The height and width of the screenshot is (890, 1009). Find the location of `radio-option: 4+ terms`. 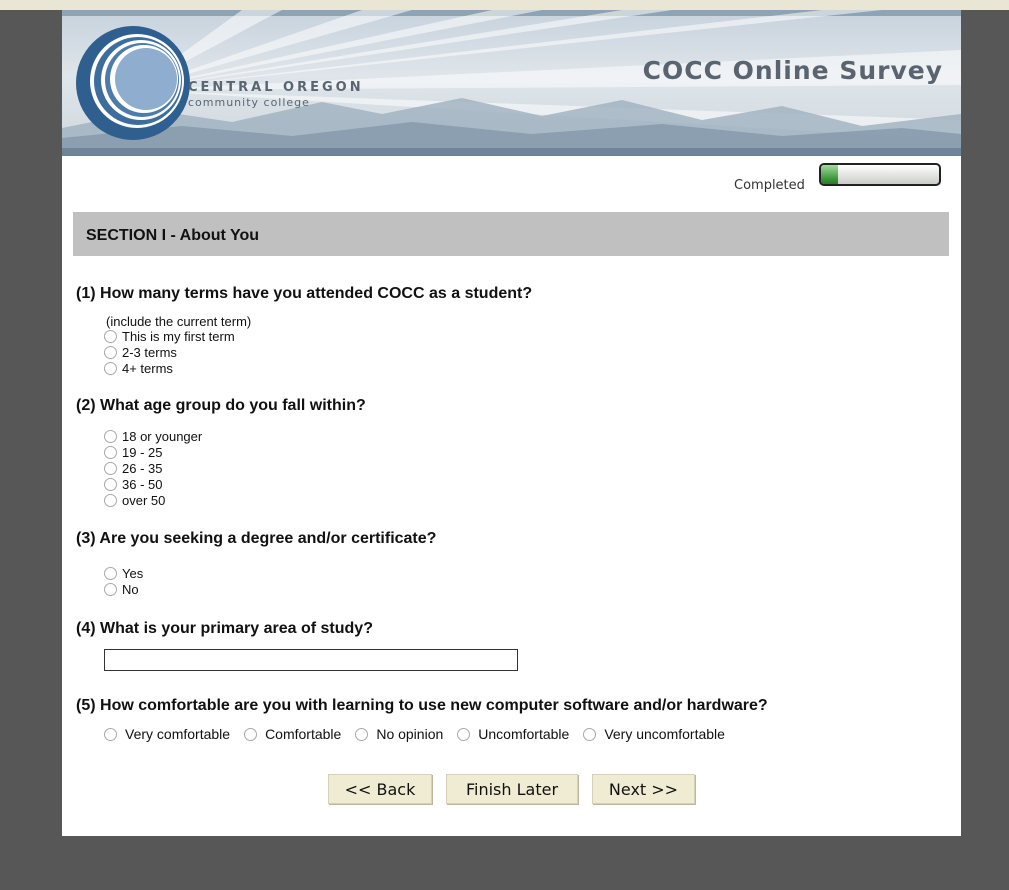

radio-option: 4+ terms is located at coordinates (138, 368).